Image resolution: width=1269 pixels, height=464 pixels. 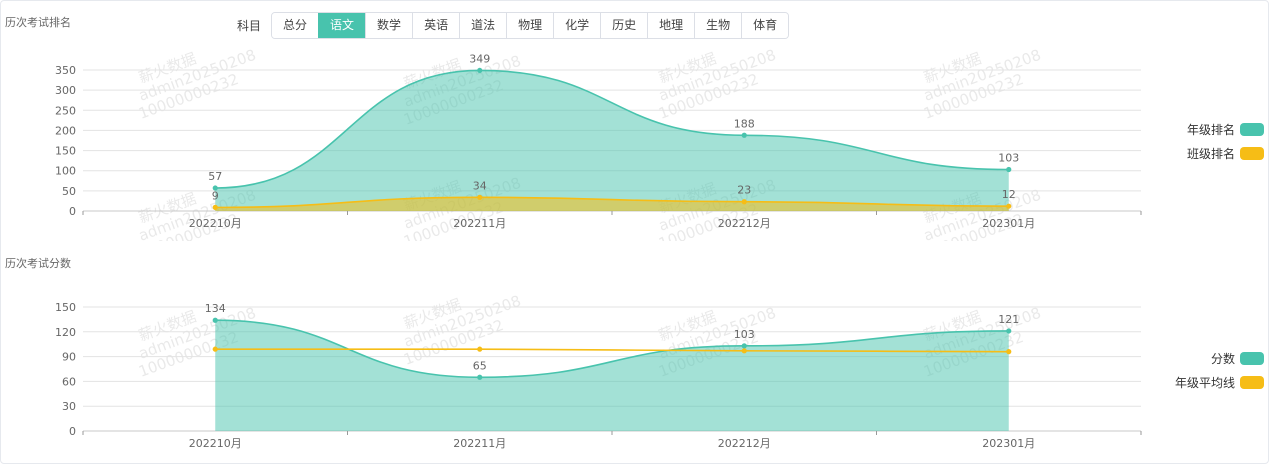 I want to click on y-tick-label: 90, so click(x=69, y=357).